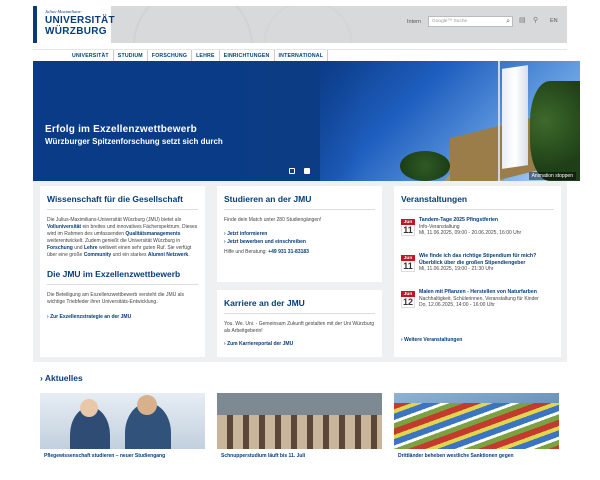 This screenshot has width=600, height=480. What do you see at coordinates (499, 121) in the screenshot?
I see `hero-flagpole` at bounding box center [499, 121].